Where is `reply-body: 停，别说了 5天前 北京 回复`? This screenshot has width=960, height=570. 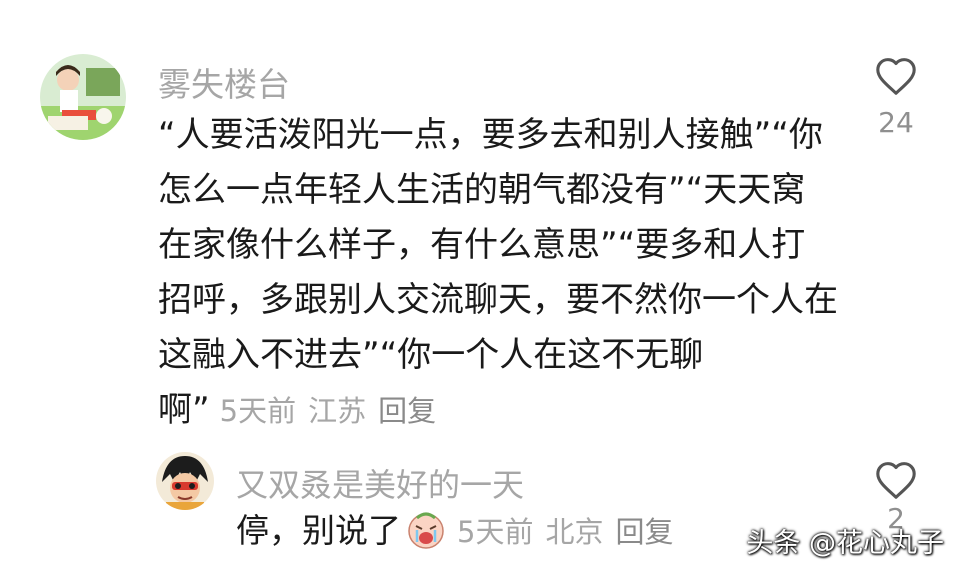 reply-body: 停，别说了 5天前 北京 回复 is located at coordinates (454, 531).